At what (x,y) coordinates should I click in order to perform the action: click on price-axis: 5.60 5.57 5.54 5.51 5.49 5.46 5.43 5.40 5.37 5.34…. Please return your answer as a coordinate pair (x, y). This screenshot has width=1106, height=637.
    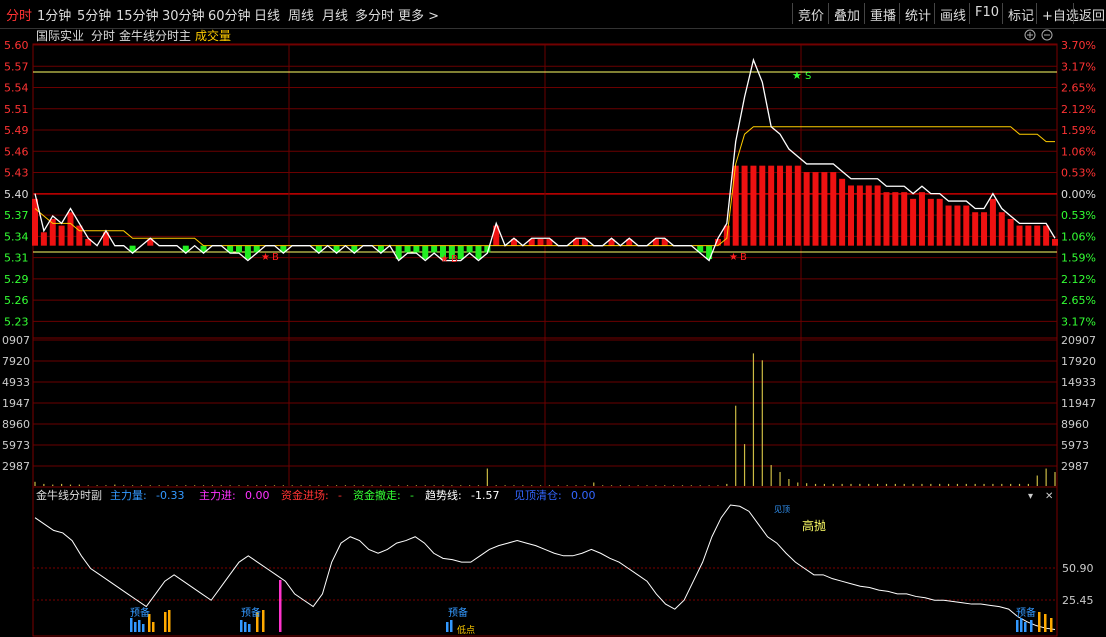
    Looking at the image, I should click on (16, 183).